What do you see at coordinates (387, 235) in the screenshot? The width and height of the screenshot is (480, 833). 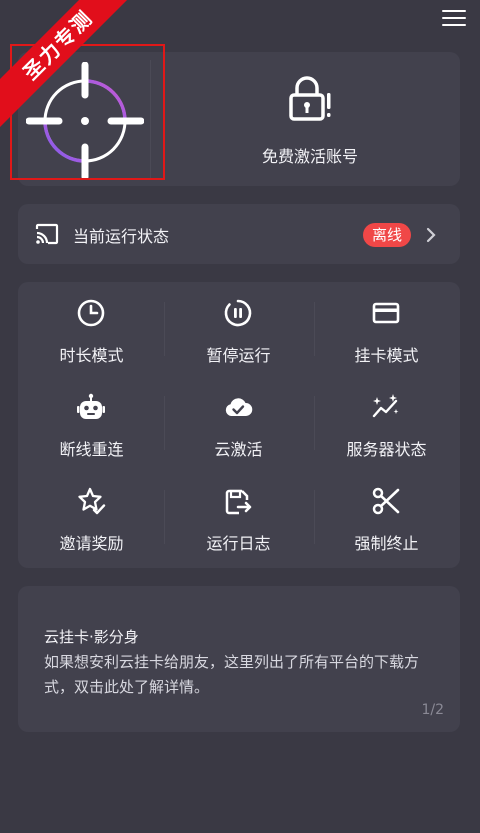 I see `status-badge: 离线` at bounding box center [387, 235].